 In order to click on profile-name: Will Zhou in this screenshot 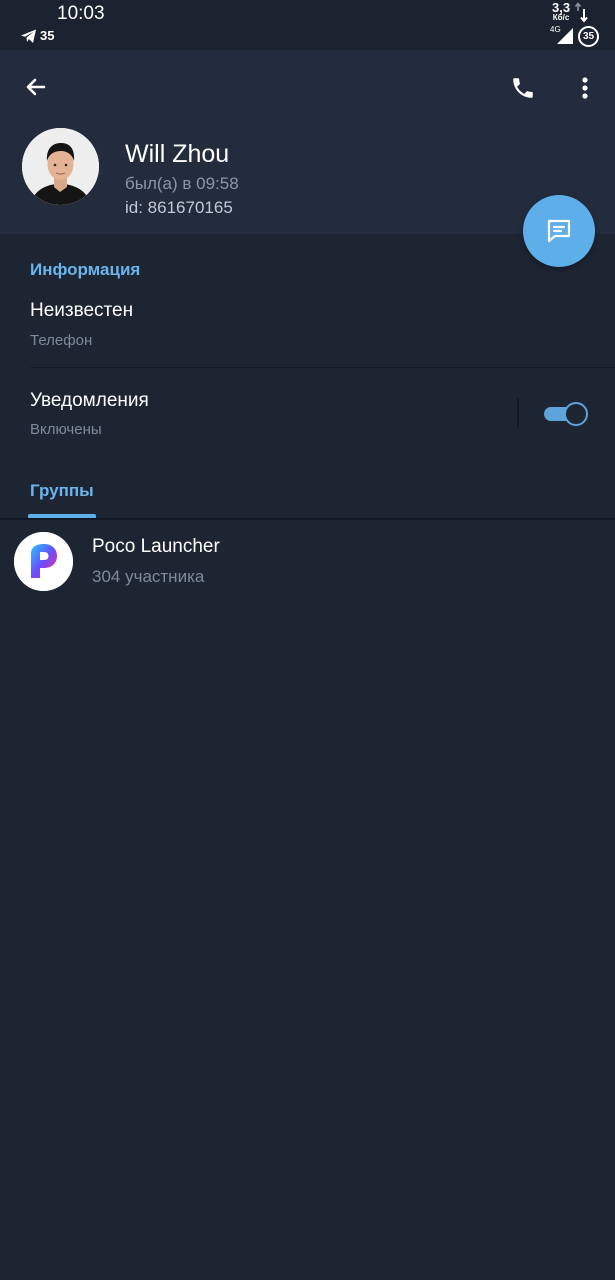, I will do `click(177, 154)`.